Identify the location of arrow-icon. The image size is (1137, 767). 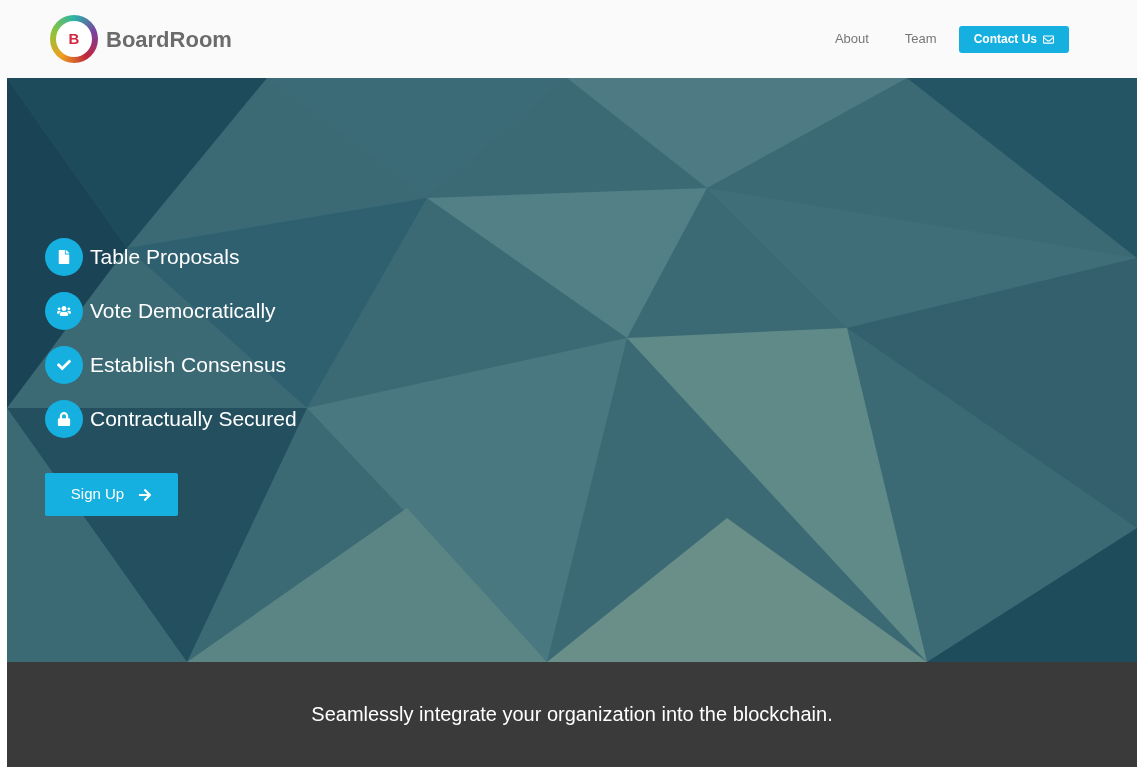
(145, 494).